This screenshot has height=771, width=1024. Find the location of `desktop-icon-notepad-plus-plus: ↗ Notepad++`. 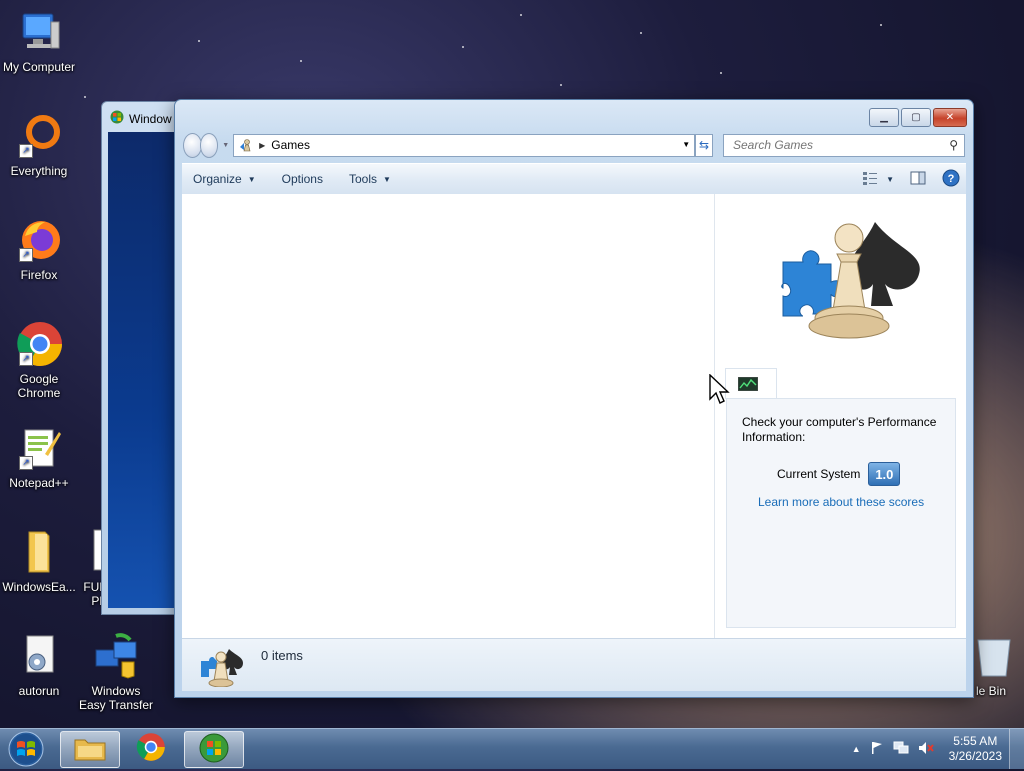

desktop-icon-notepad-plus-plus: ↗ Notepad++ is located at coordinates (39, 457).